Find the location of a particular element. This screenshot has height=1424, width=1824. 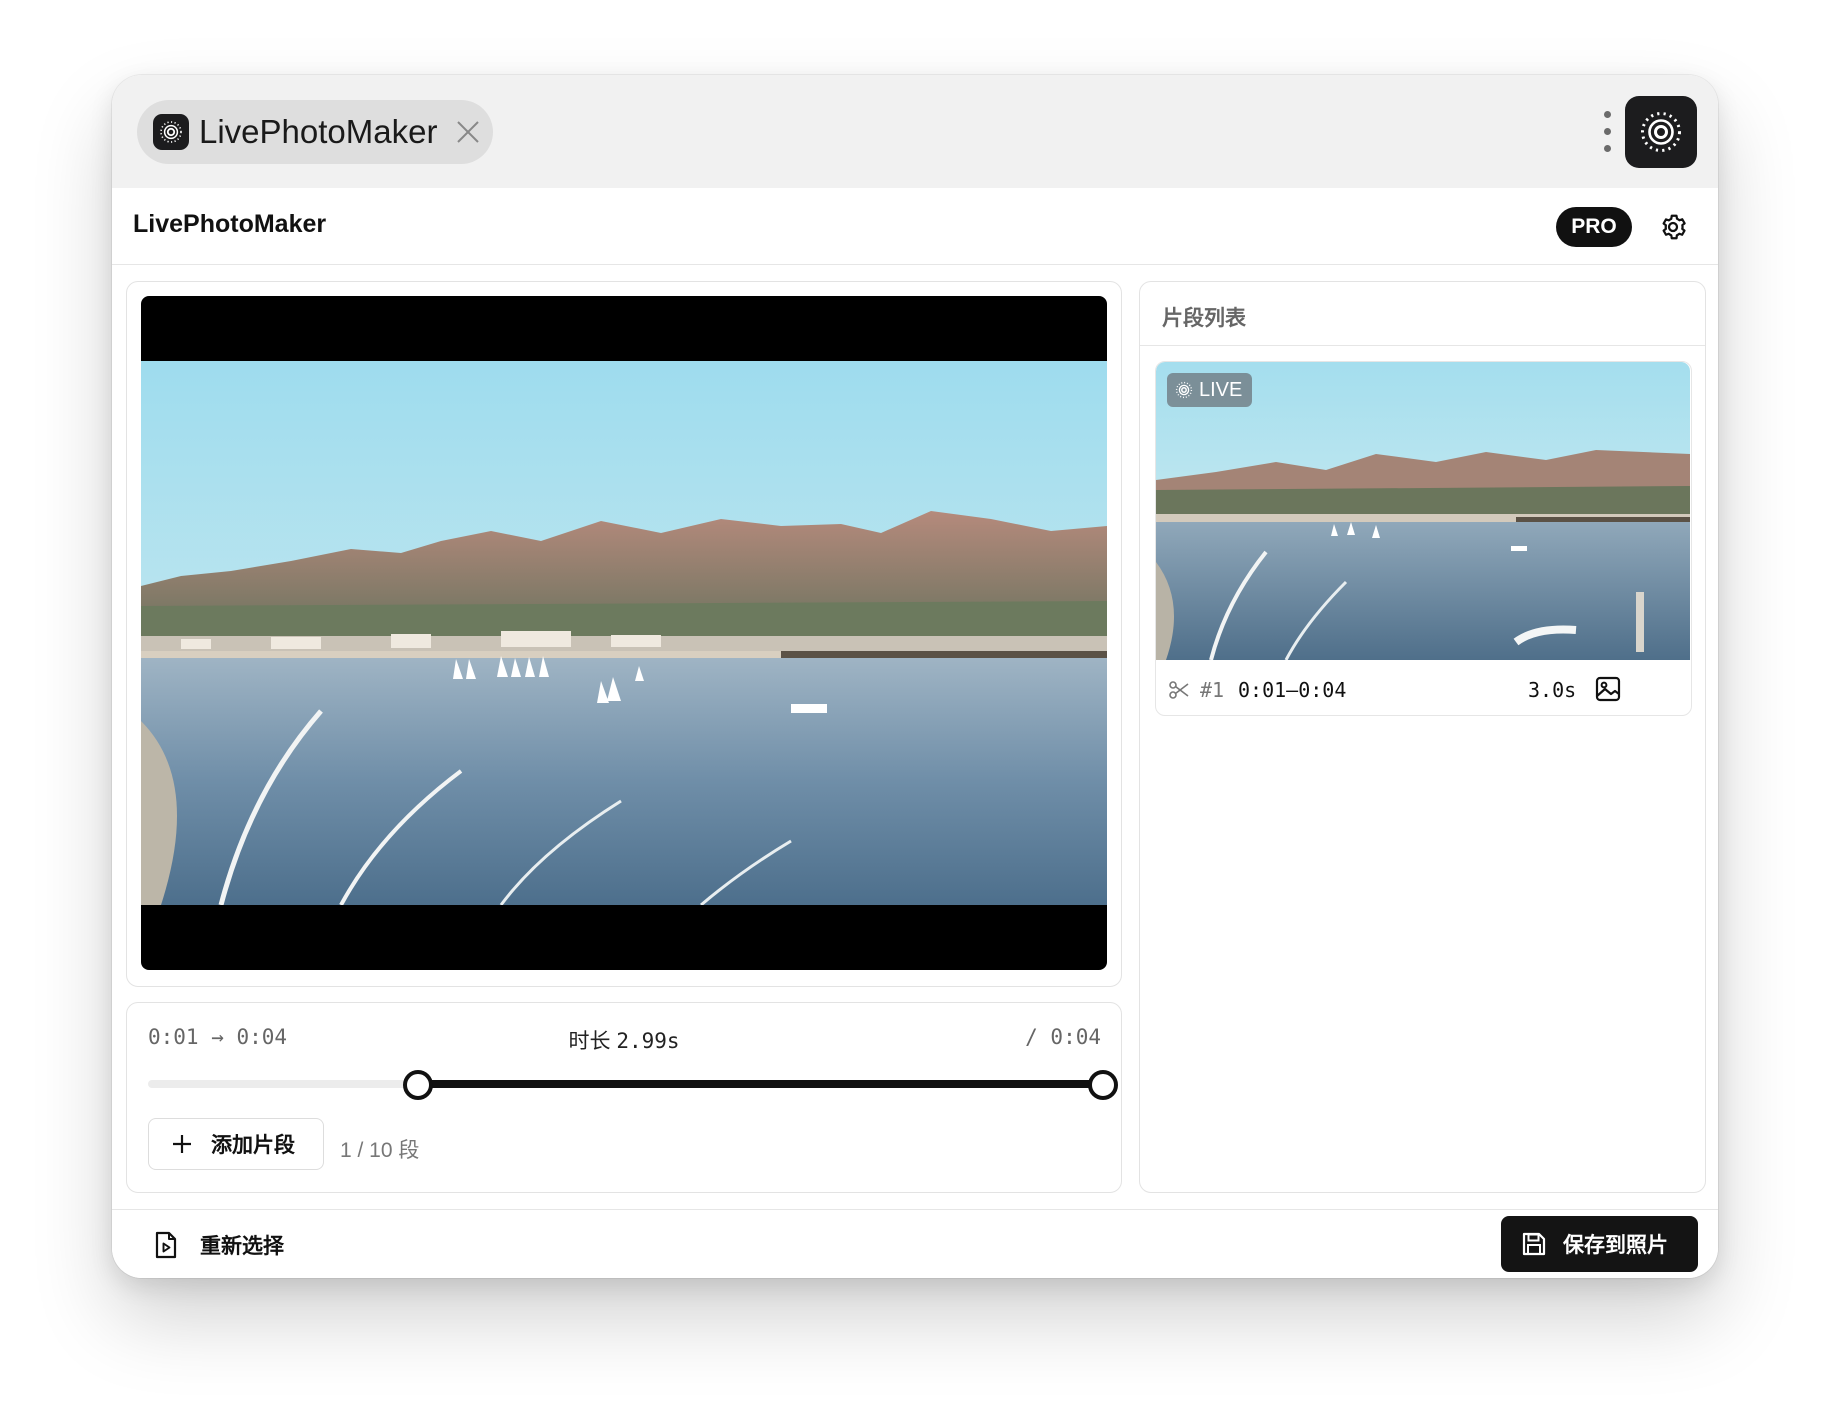

gear-icon is located at coordinates (1673, 227).